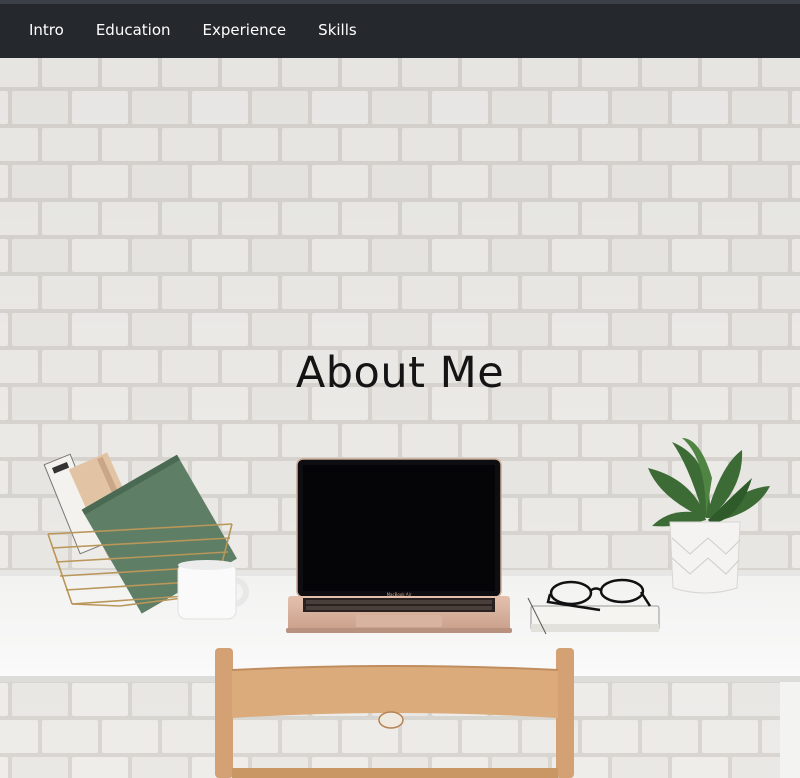 This screenshot has height=778, width=800. I want to click on nav-link-intro: Intro, so click(46, 31).